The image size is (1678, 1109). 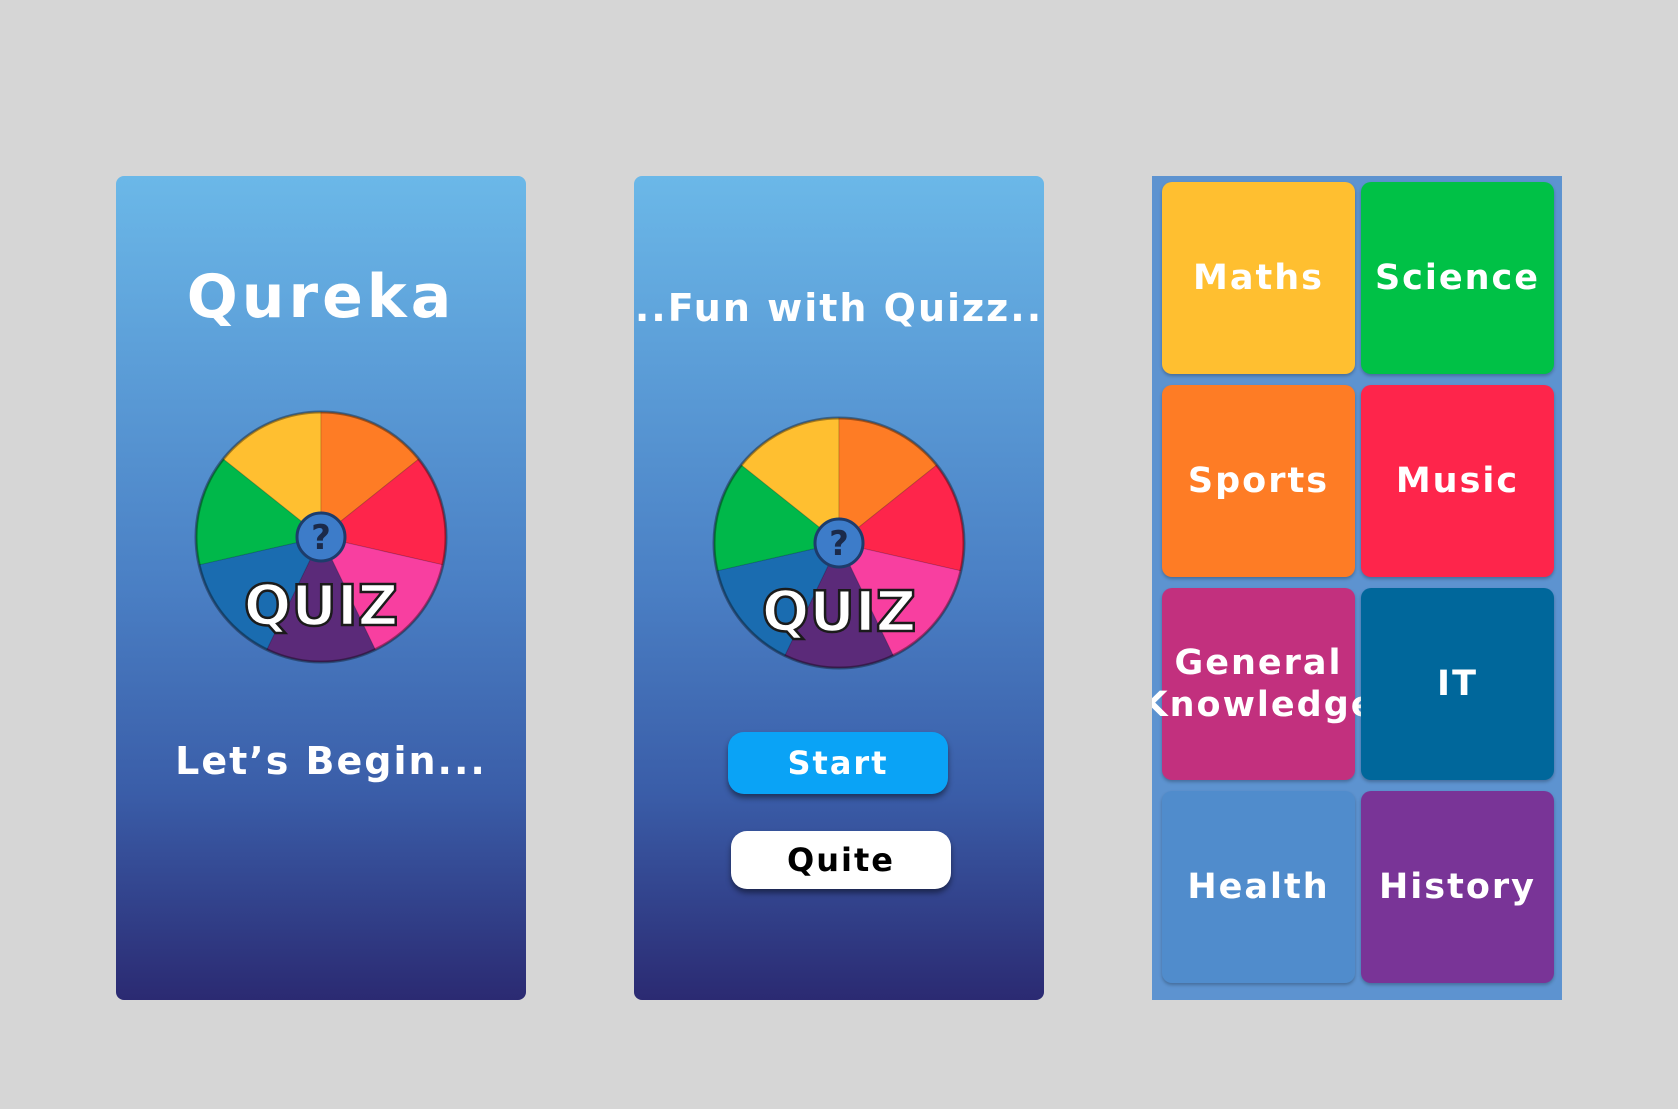 I want to click on category-tile-maths: Maths, so click(x=1258, y=278).